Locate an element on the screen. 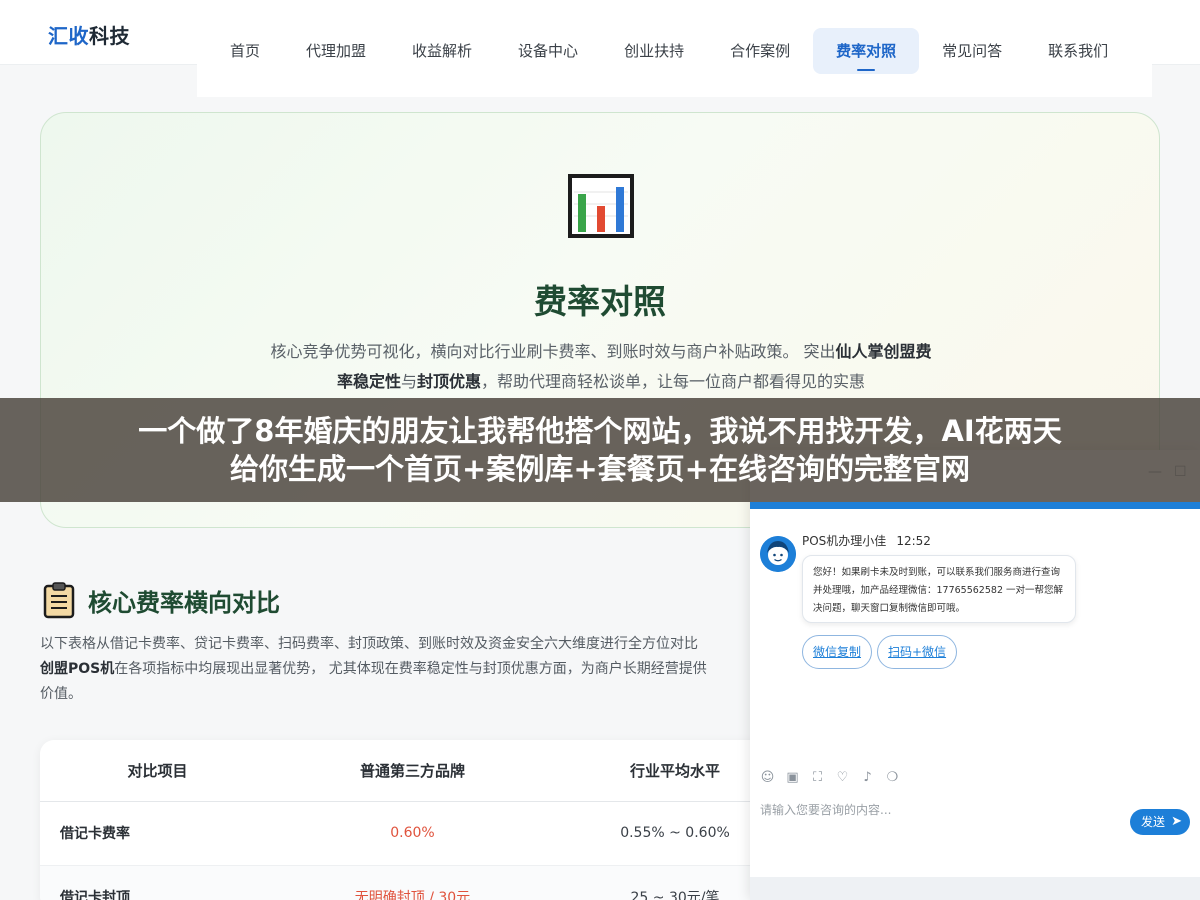 The height and width of the screenshot is (900, 1200). table-row: 借记卡封顶 无明确封顶 / 30元 25 ~ 30元/笔 is located at coordinates (420, 882).